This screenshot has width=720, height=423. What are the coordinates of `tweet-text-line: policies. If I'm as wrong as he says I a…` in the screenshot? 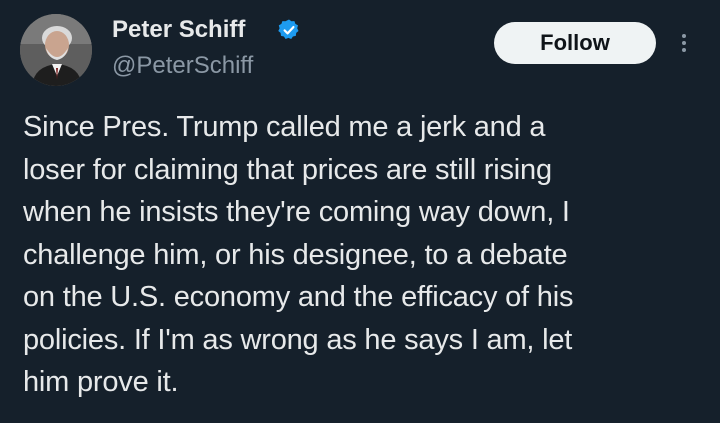 It's located at (298, 339).